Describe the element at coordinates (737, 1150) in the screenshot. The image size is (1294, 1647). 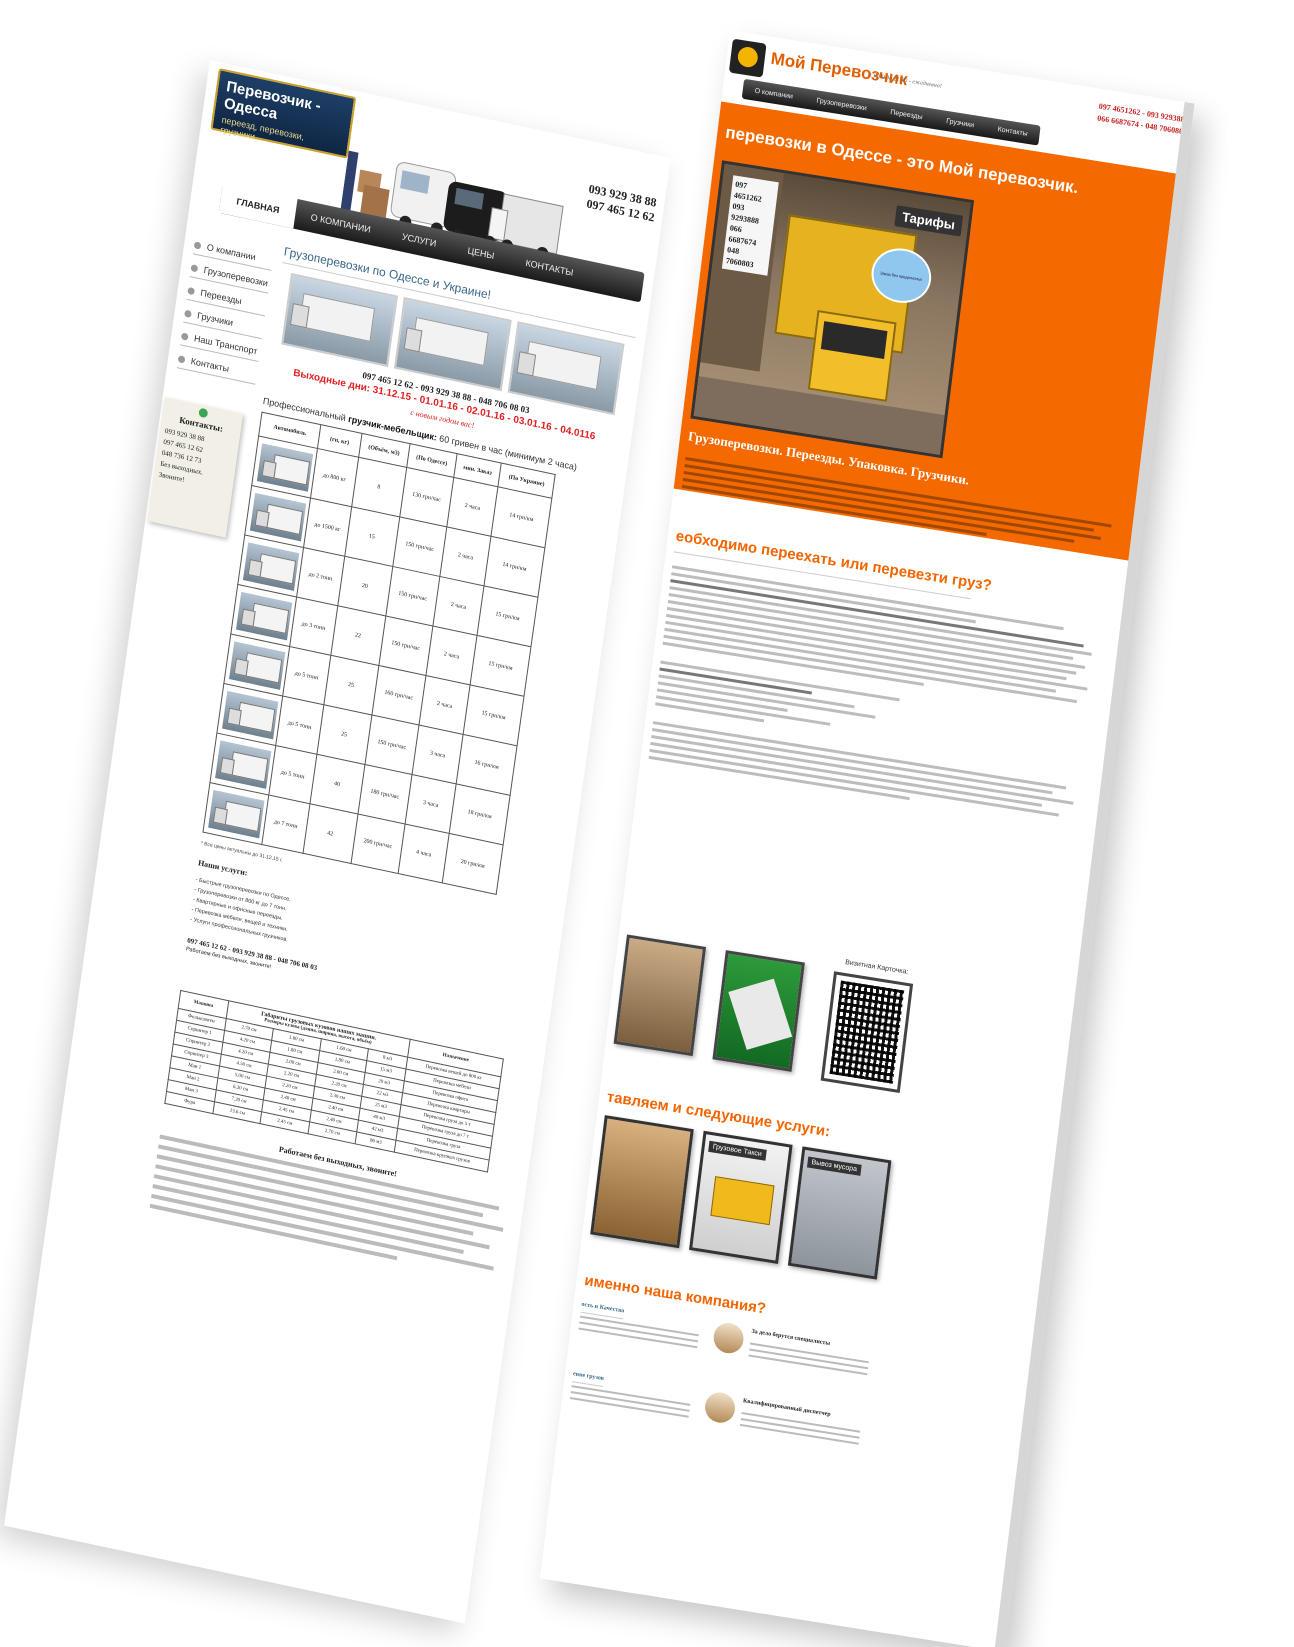
I see `service-card-label: Грузовое Такси` at that location.